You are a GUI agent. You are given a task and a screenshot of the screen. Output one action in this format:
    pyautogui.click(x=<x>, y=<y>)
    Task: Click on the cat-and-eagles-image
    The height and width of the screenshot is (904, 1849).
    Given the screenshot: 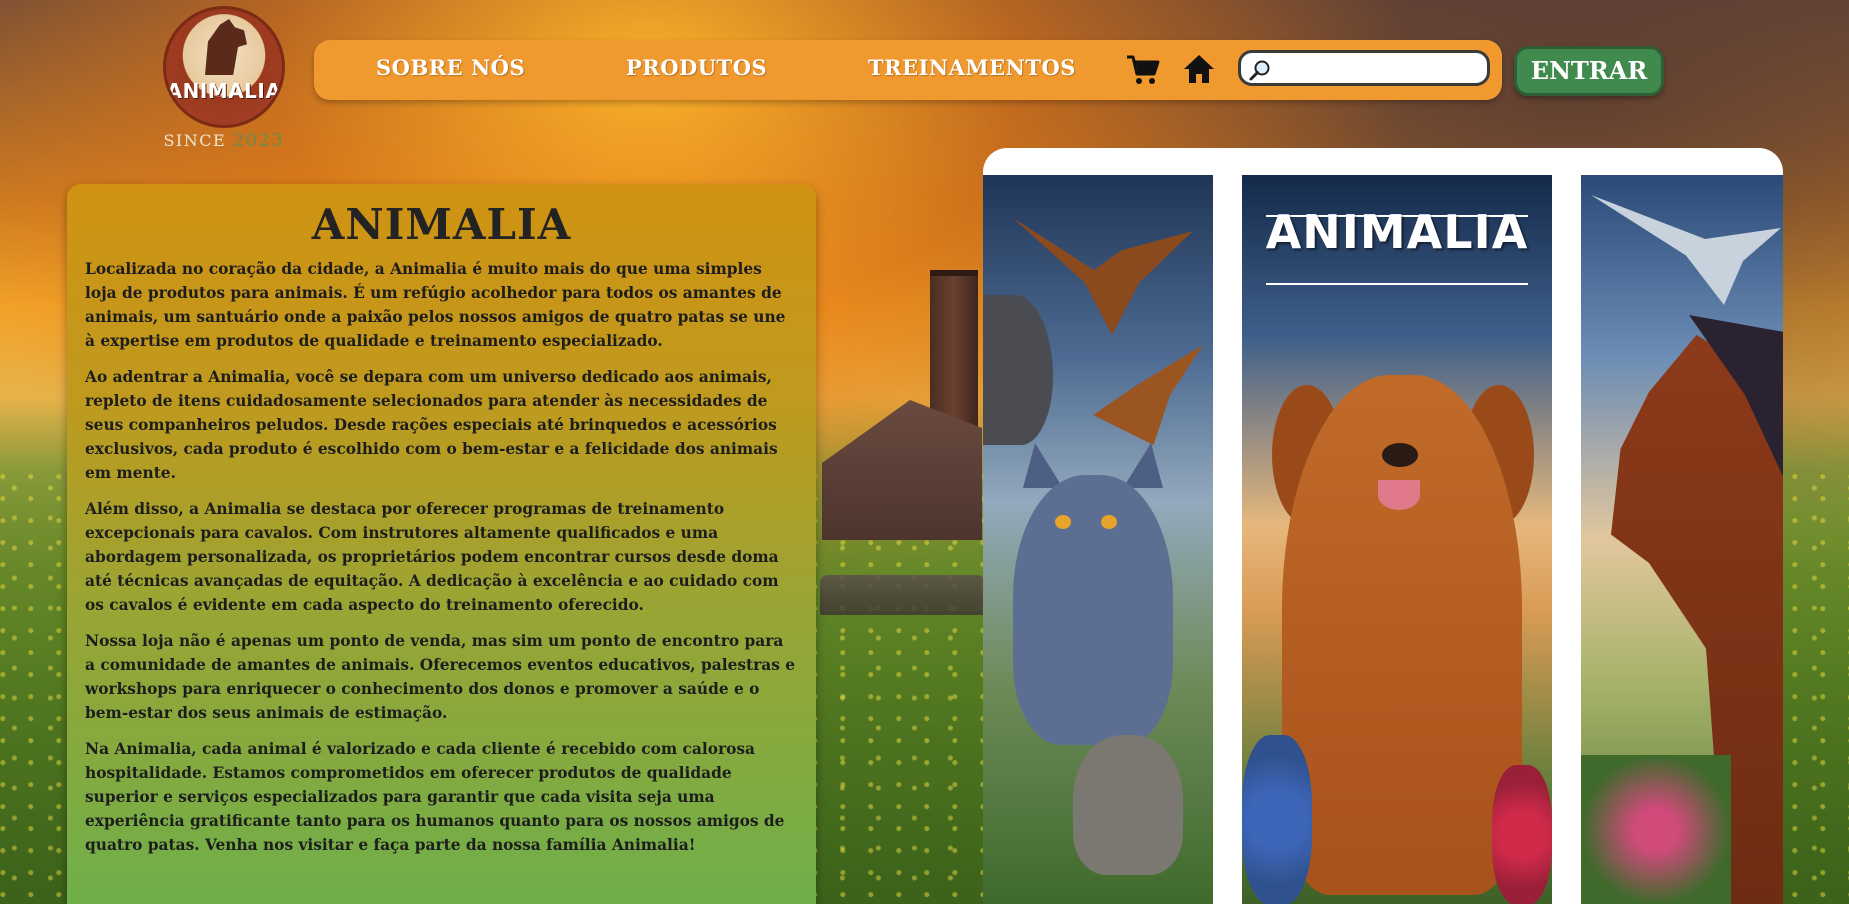 What is the action you would take?
    pyautogui.click(x=1098, y=539)
    